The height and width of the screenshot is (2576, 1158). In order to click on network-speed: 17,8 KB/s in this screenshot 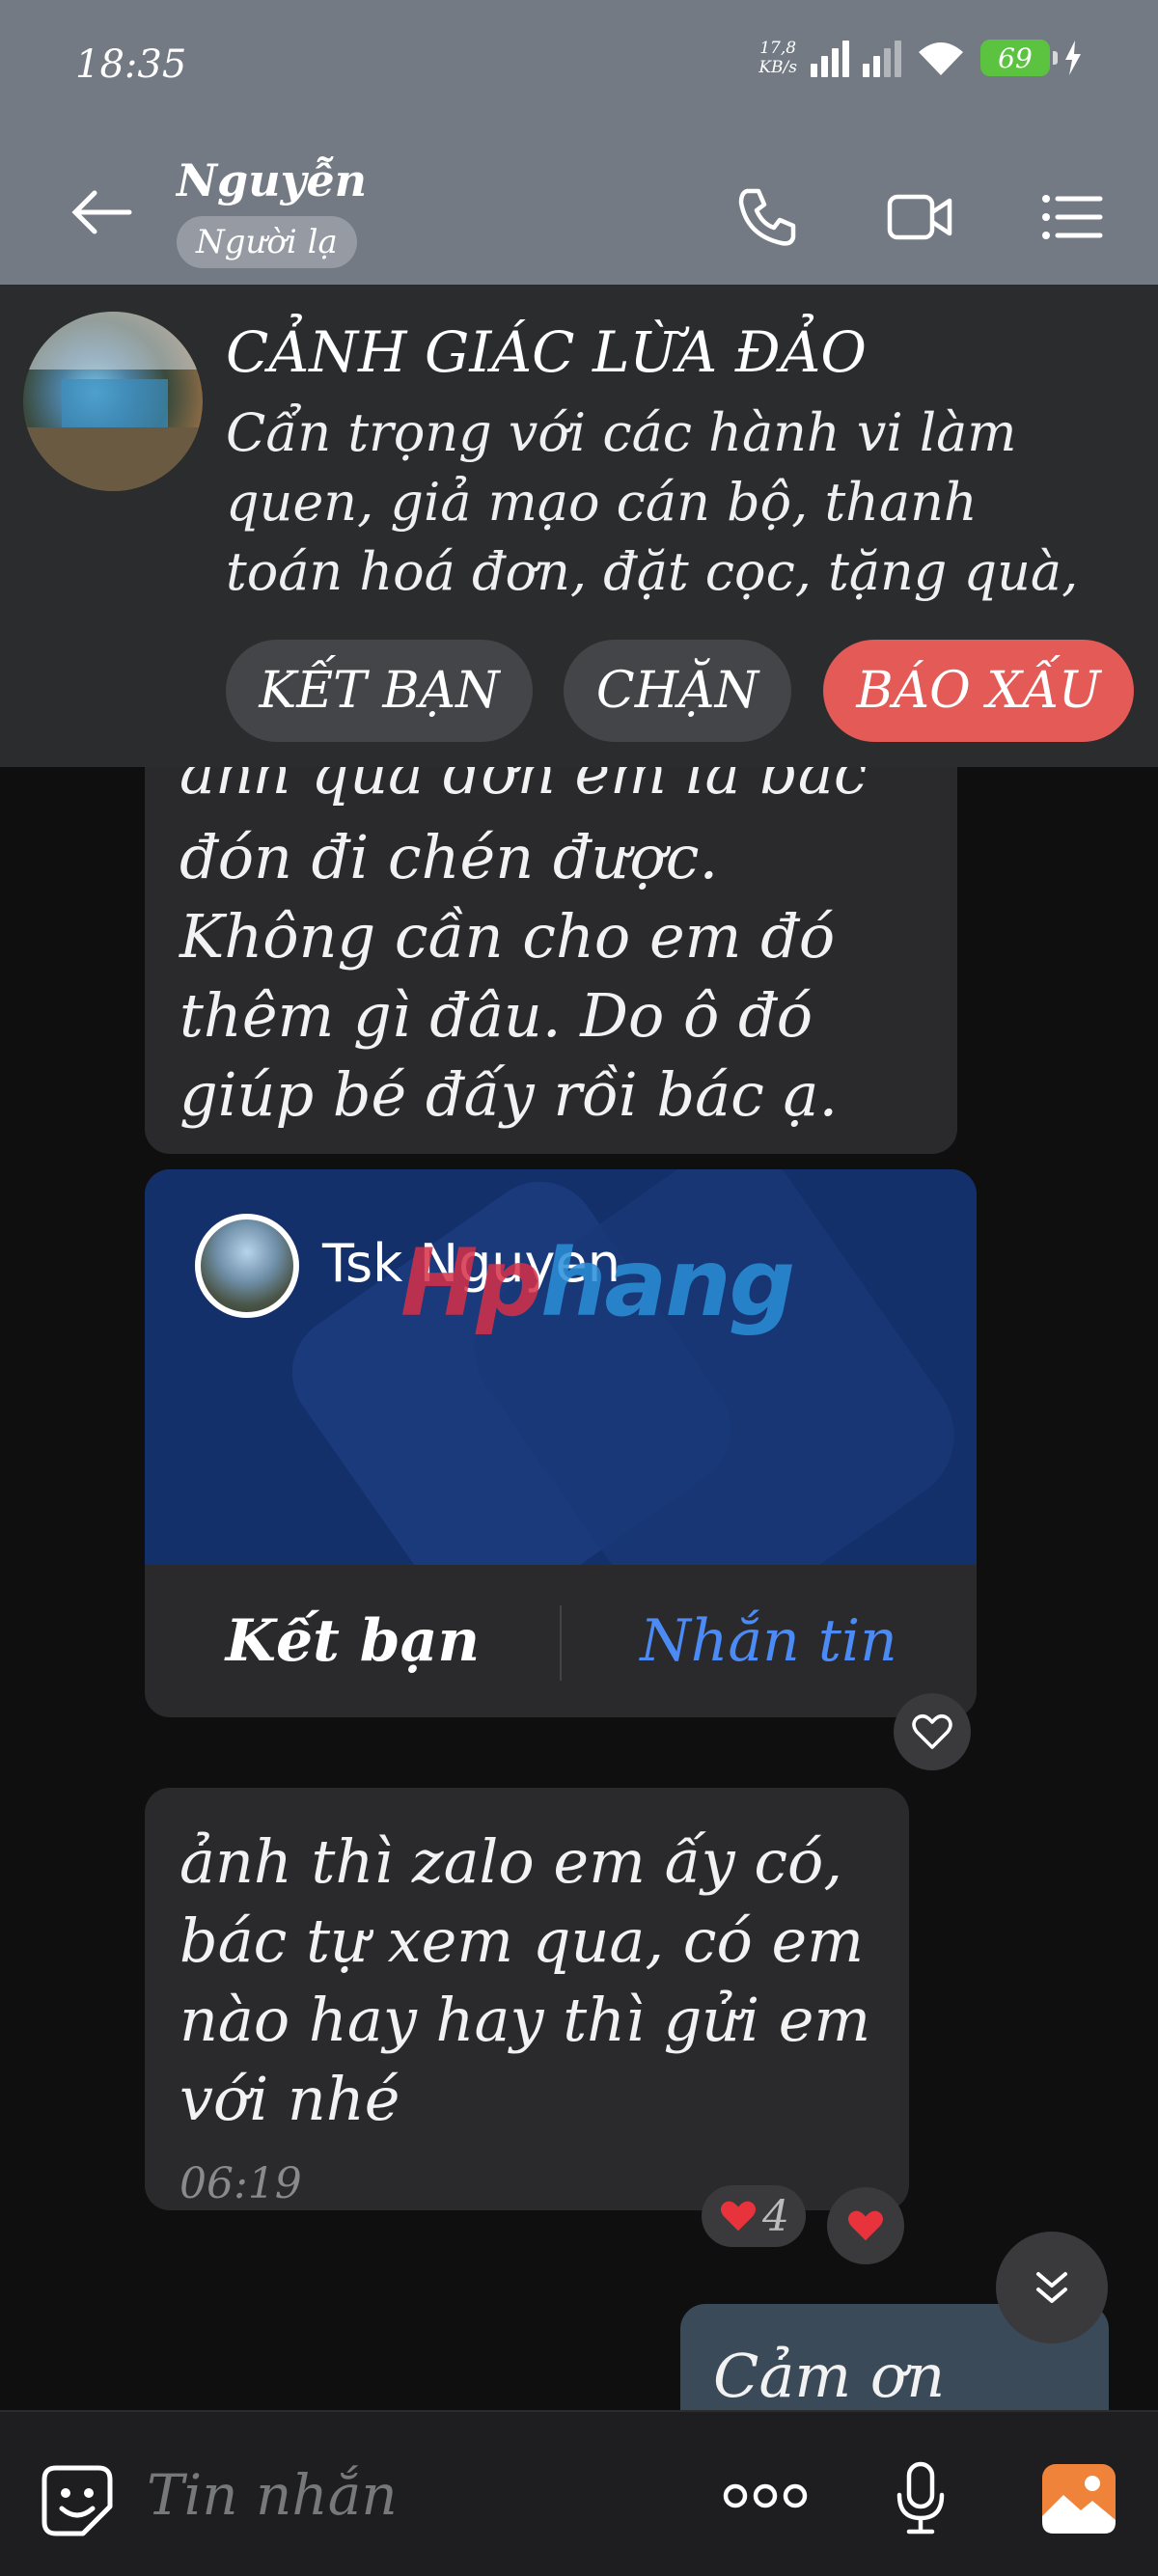, I will do `click(777, 58)`.